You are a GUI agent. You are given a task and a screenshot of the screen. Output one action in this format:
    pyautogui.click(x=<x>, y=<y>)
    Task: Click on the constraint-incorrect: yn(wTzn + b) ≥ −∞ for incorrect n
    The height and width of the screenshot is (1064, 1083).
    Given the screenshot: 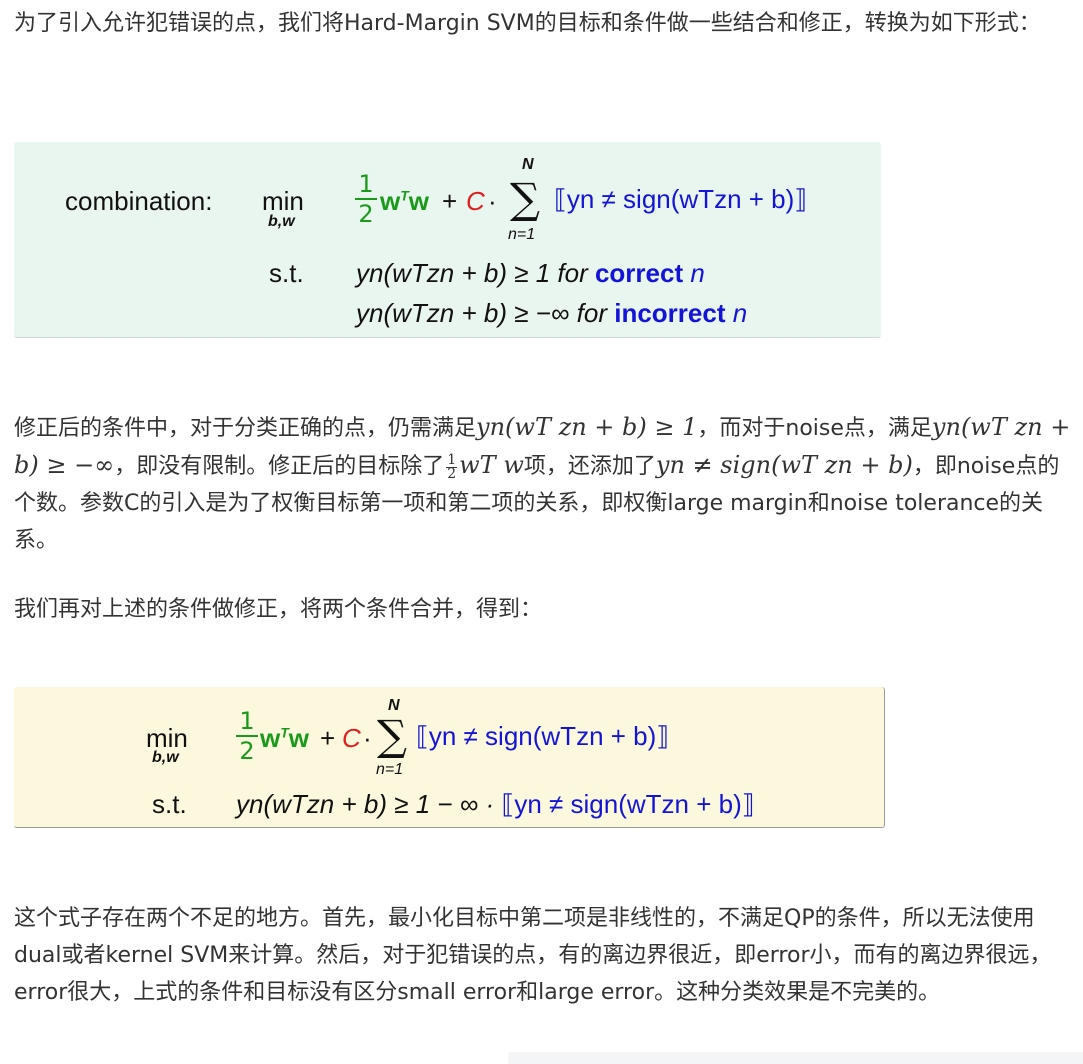 What is the action you would take?
    pyautogui.click(x=552, y=313)
    